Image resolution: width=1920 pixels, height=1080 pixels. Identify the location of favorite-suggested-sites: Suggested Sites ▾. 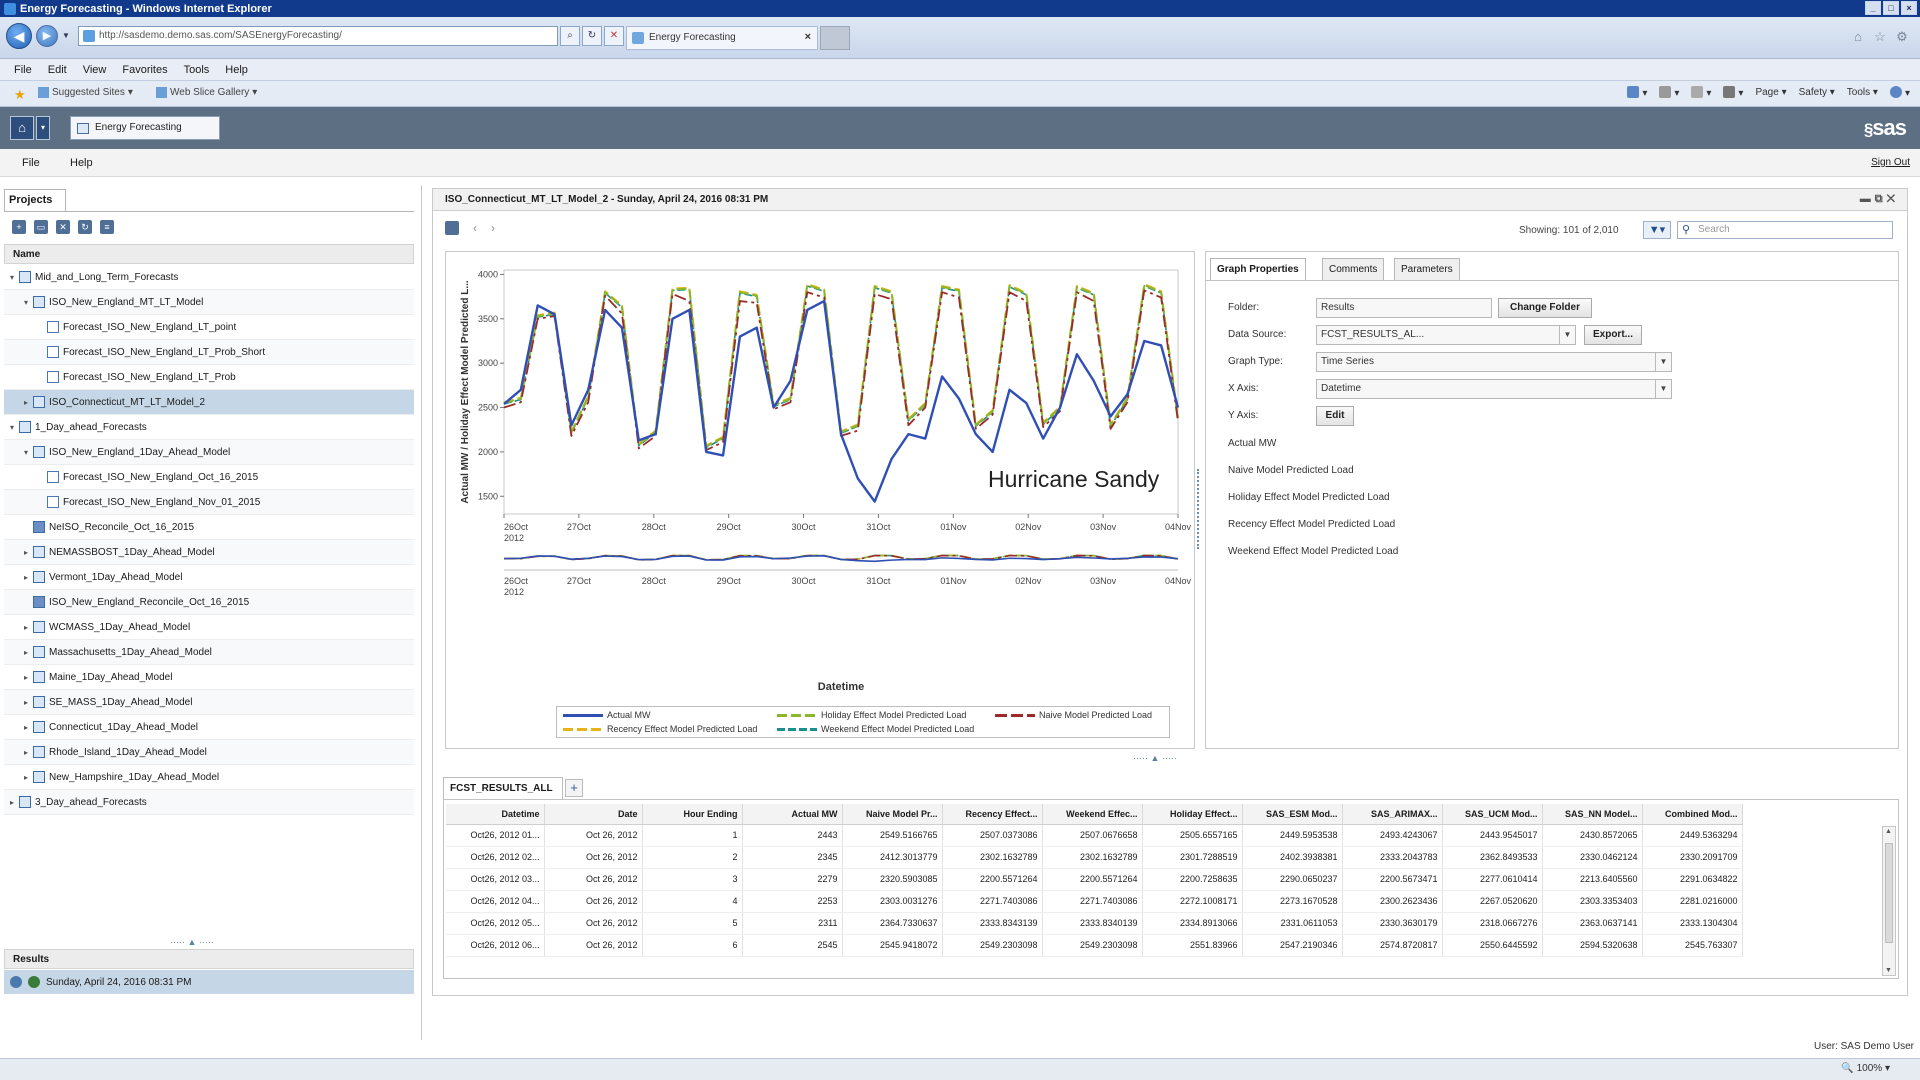
(85, 92).